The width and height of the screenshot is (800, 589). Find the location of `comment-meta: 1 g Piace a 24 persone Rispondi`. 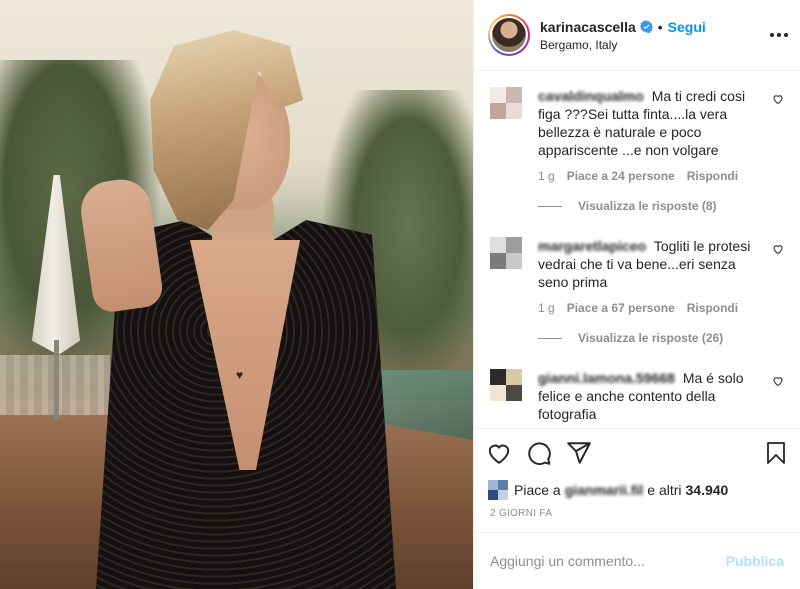

comment-meta: 1 g Piace a 24 persone Rispondi is located at coordinates (661, 176).